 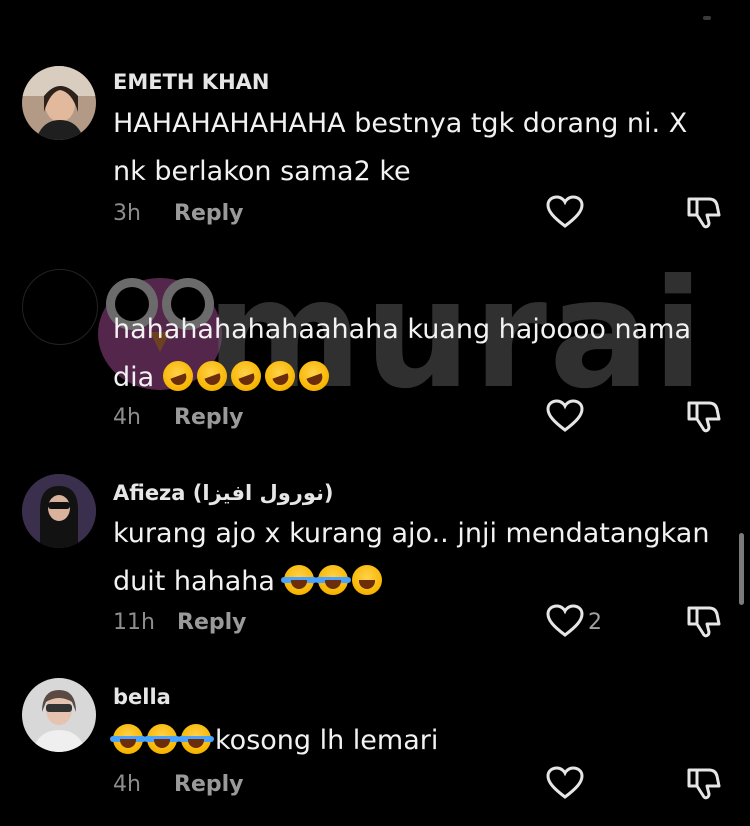 I want to click on comment-time: 11h, so click(x=134, y=622).